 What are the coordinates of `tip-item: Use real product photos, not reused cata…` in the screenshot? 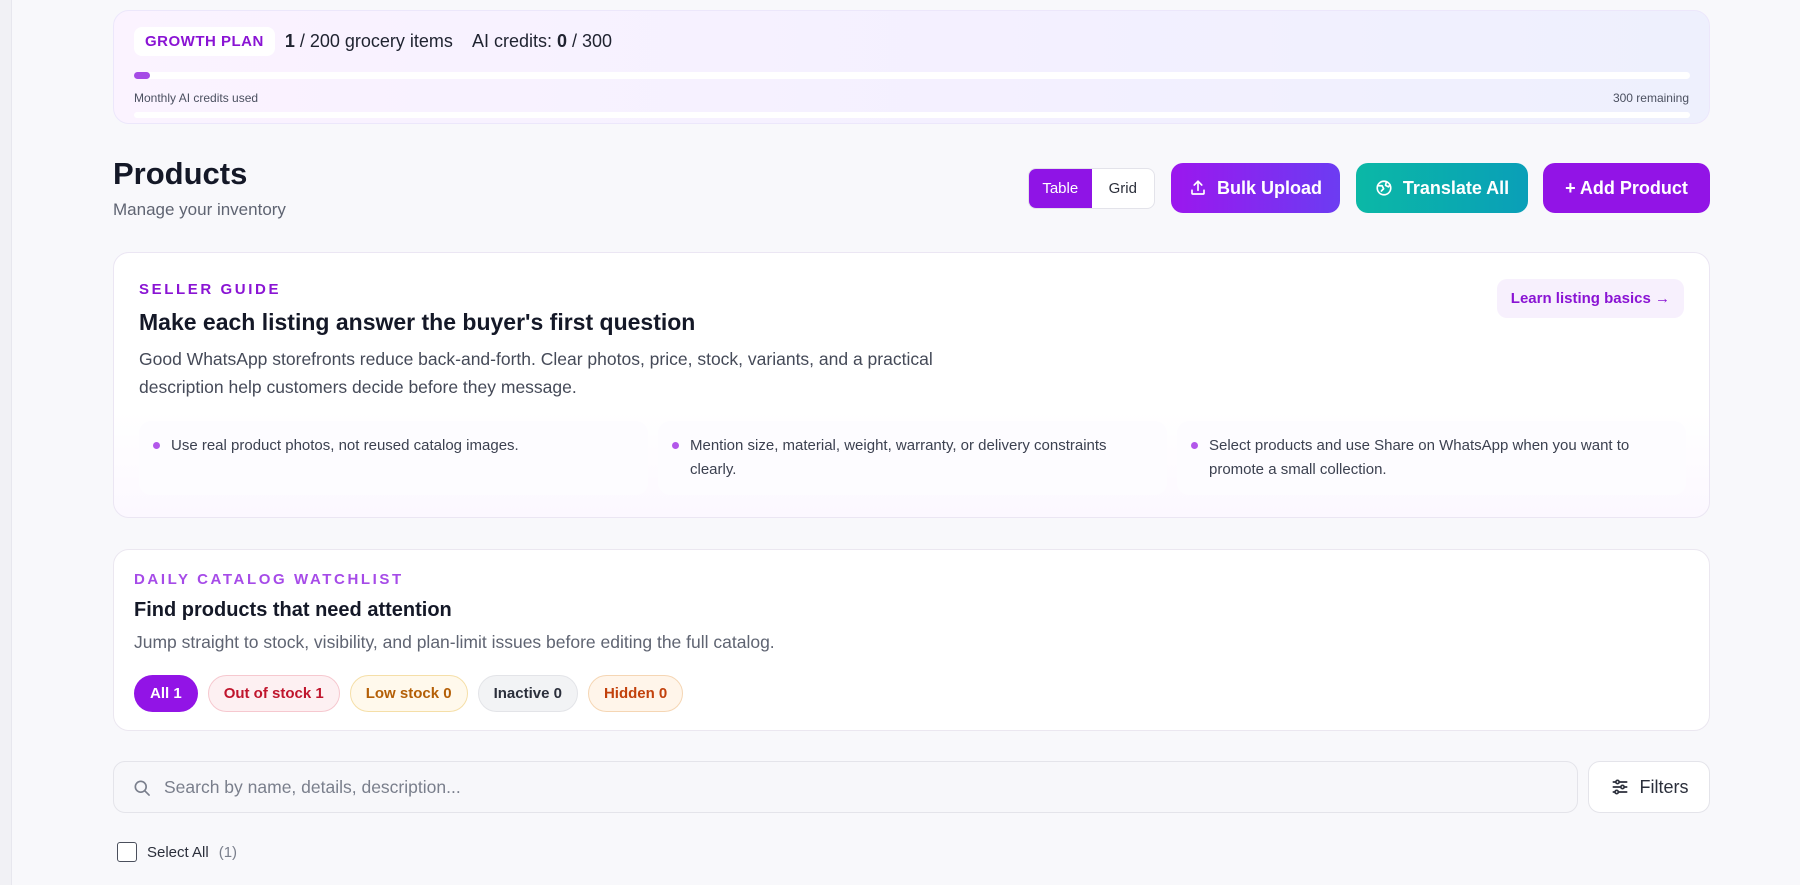 It's located at (393, 458).